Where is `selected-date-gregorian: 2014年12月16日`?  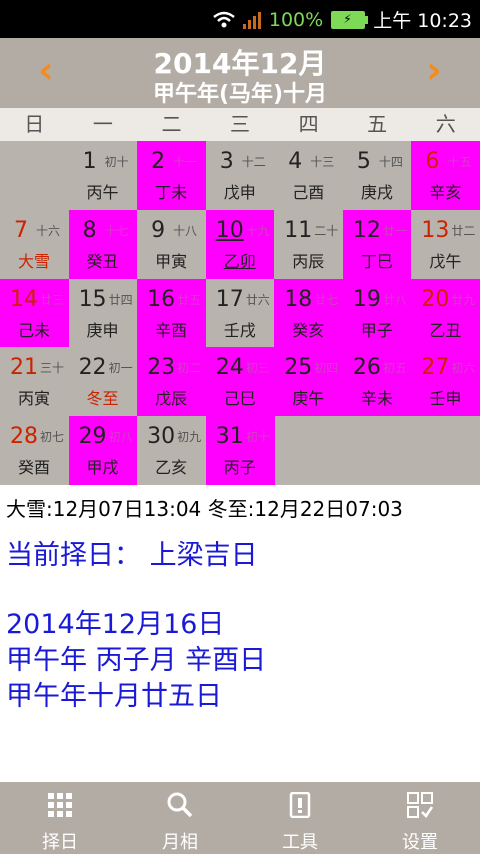
selected-date-gregorian: 2014年12月16日 is located at coordinates (115, 624).